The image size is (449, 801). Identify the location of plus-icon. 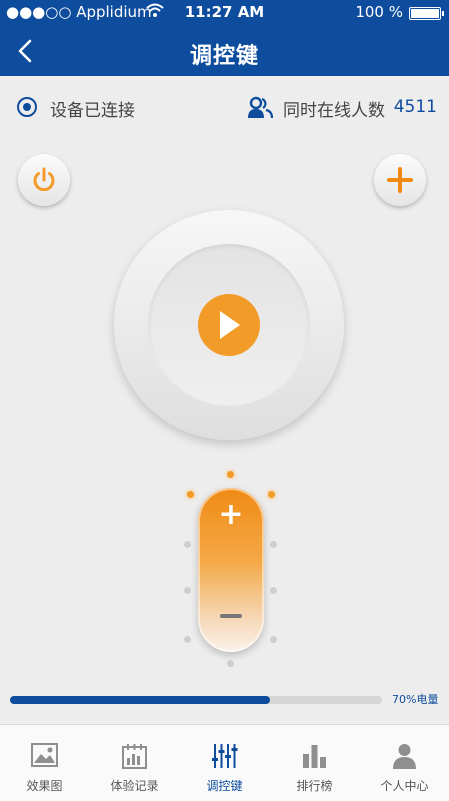
(400, 180).